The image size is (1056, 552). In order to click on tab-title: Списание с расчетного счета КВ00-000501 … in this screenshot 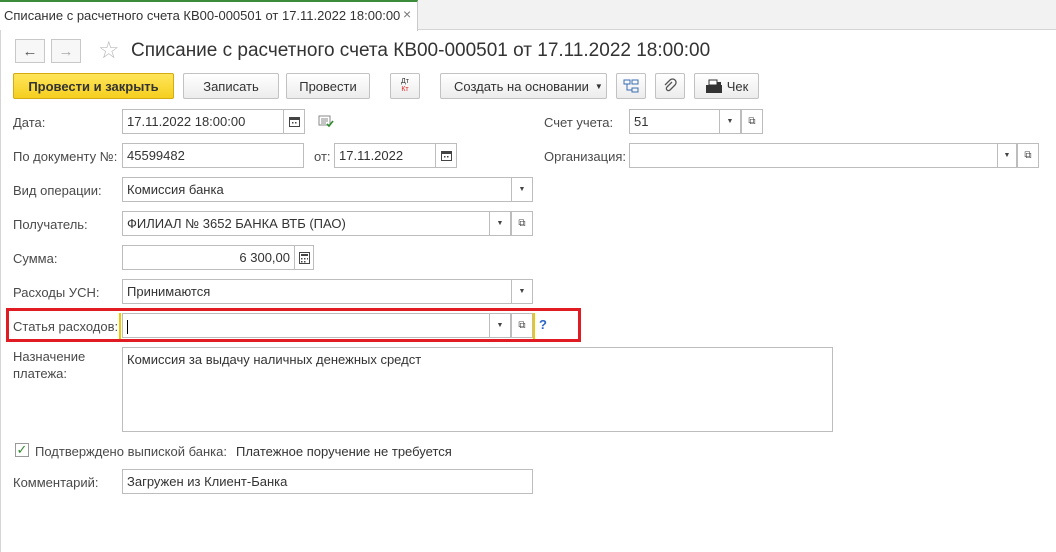, I will do `click(202, 15)`.